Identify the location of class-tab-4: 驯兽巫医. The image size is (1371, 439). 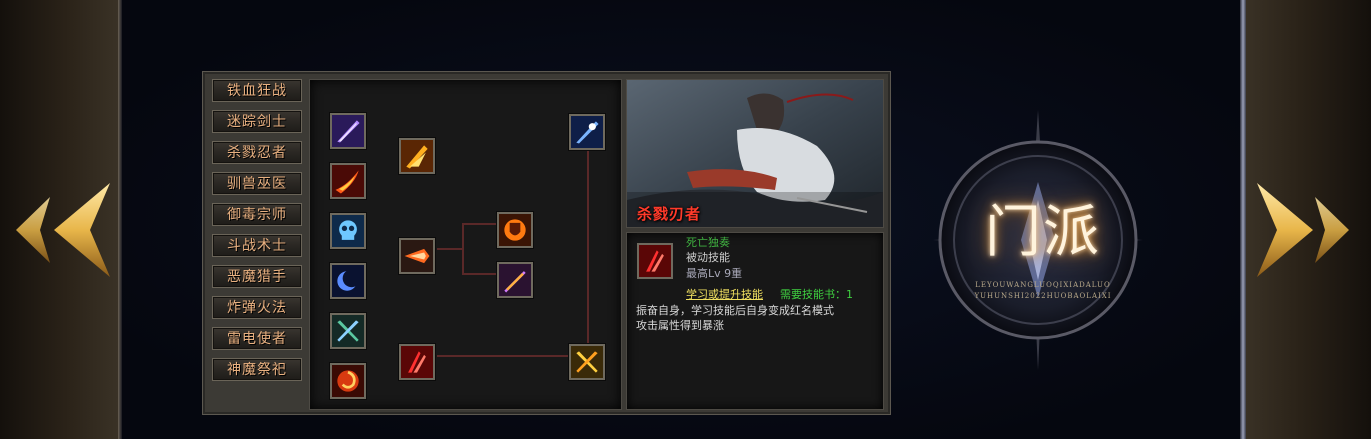
(257, 183).